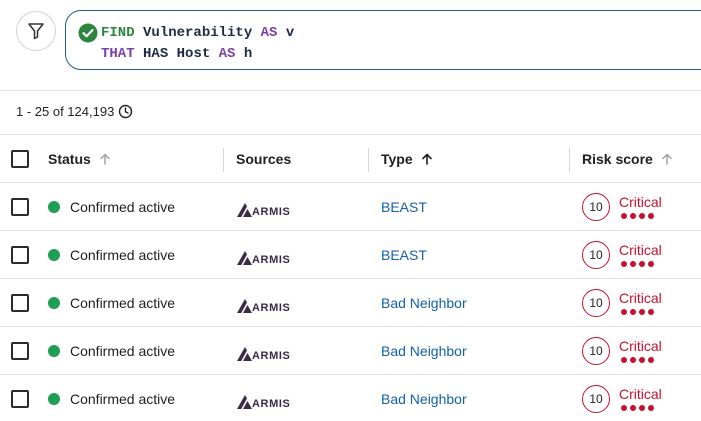 Image resolution: width=701 pixels, height=421 pixels. I want to click on funnel-icon, so click(36, 31).